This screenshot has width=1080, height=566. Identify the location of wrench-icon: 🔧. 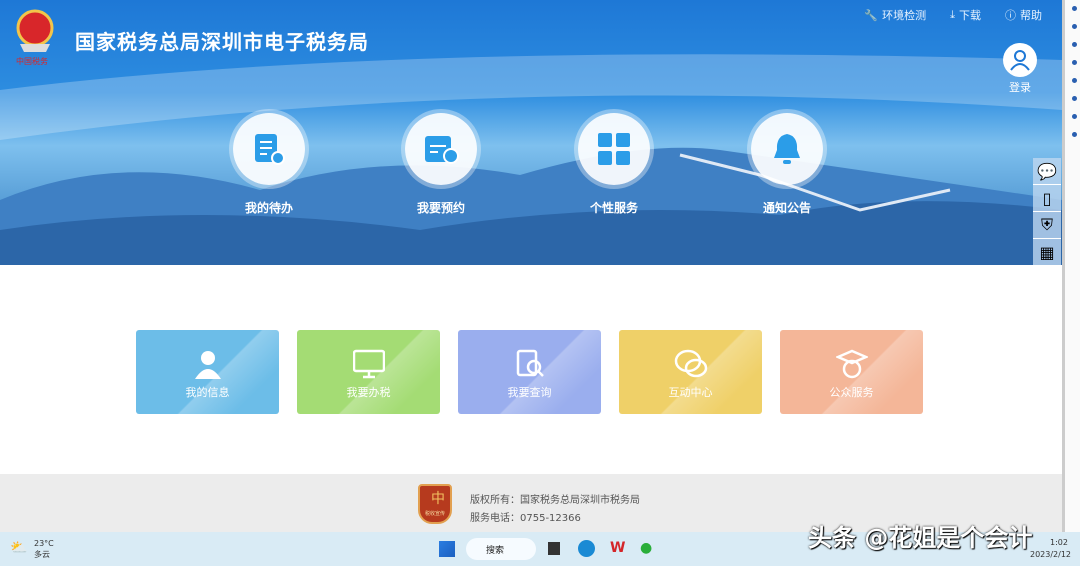
(871, 15).